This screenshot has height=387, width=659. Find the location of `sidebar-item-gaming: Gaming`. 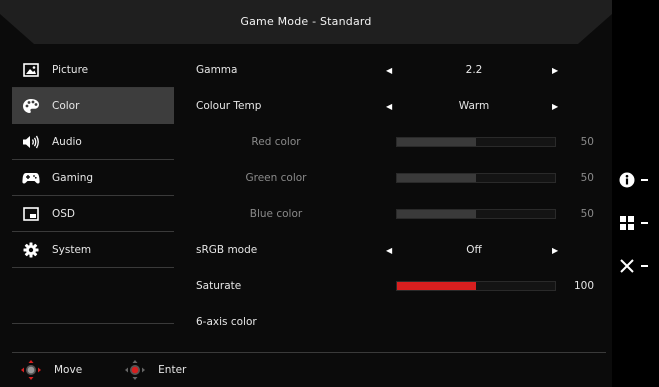

sidebar-item-gaming: Gaming is located at coordinates (93, 178).